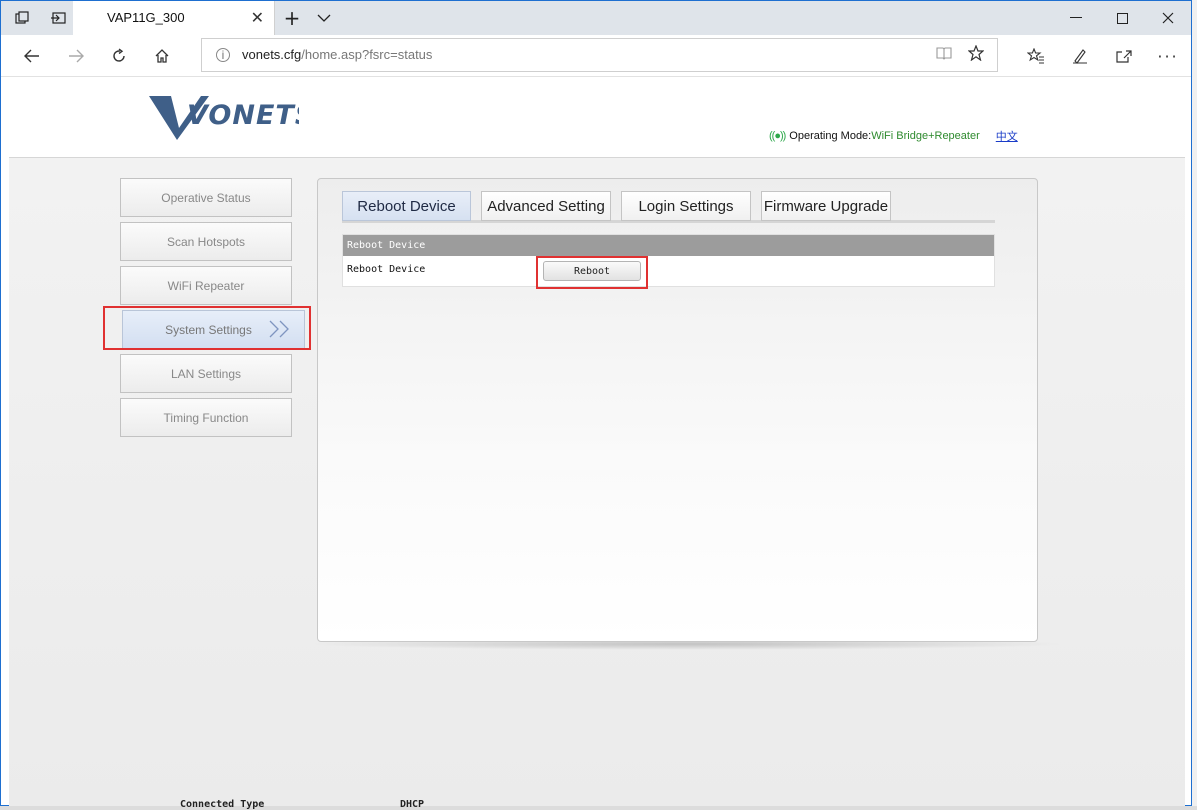  I want to click on table-row: Reboot Device Reboot, so click(668, 271).